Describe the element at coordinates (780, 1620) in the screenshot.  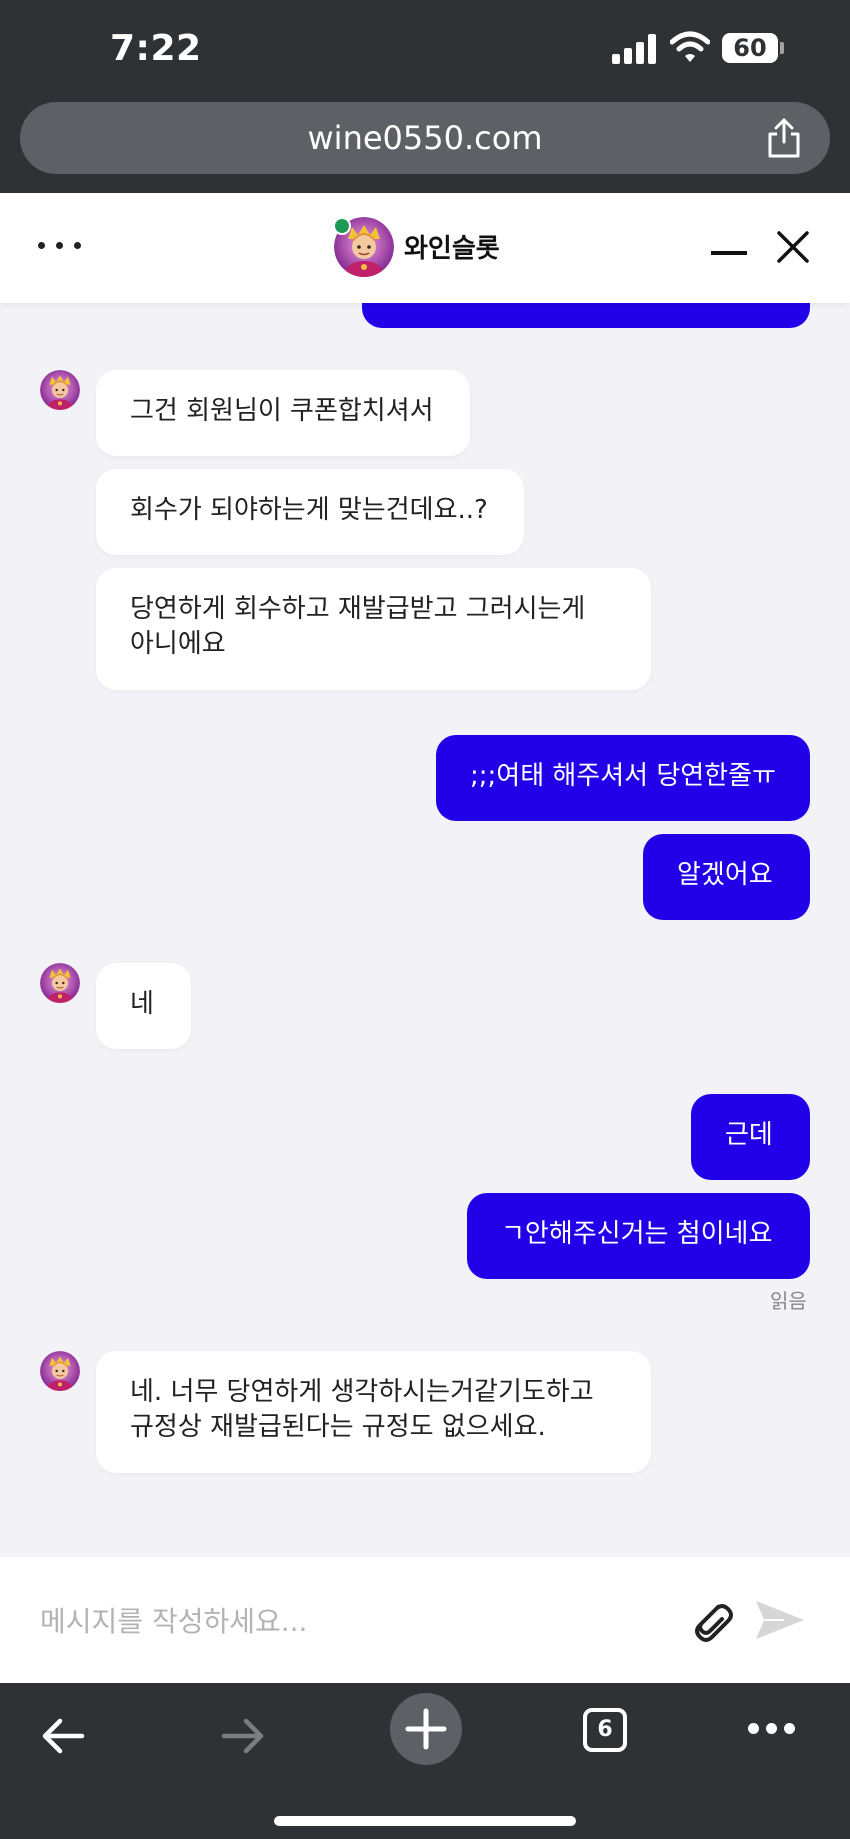
I see `send-icon` at that location.